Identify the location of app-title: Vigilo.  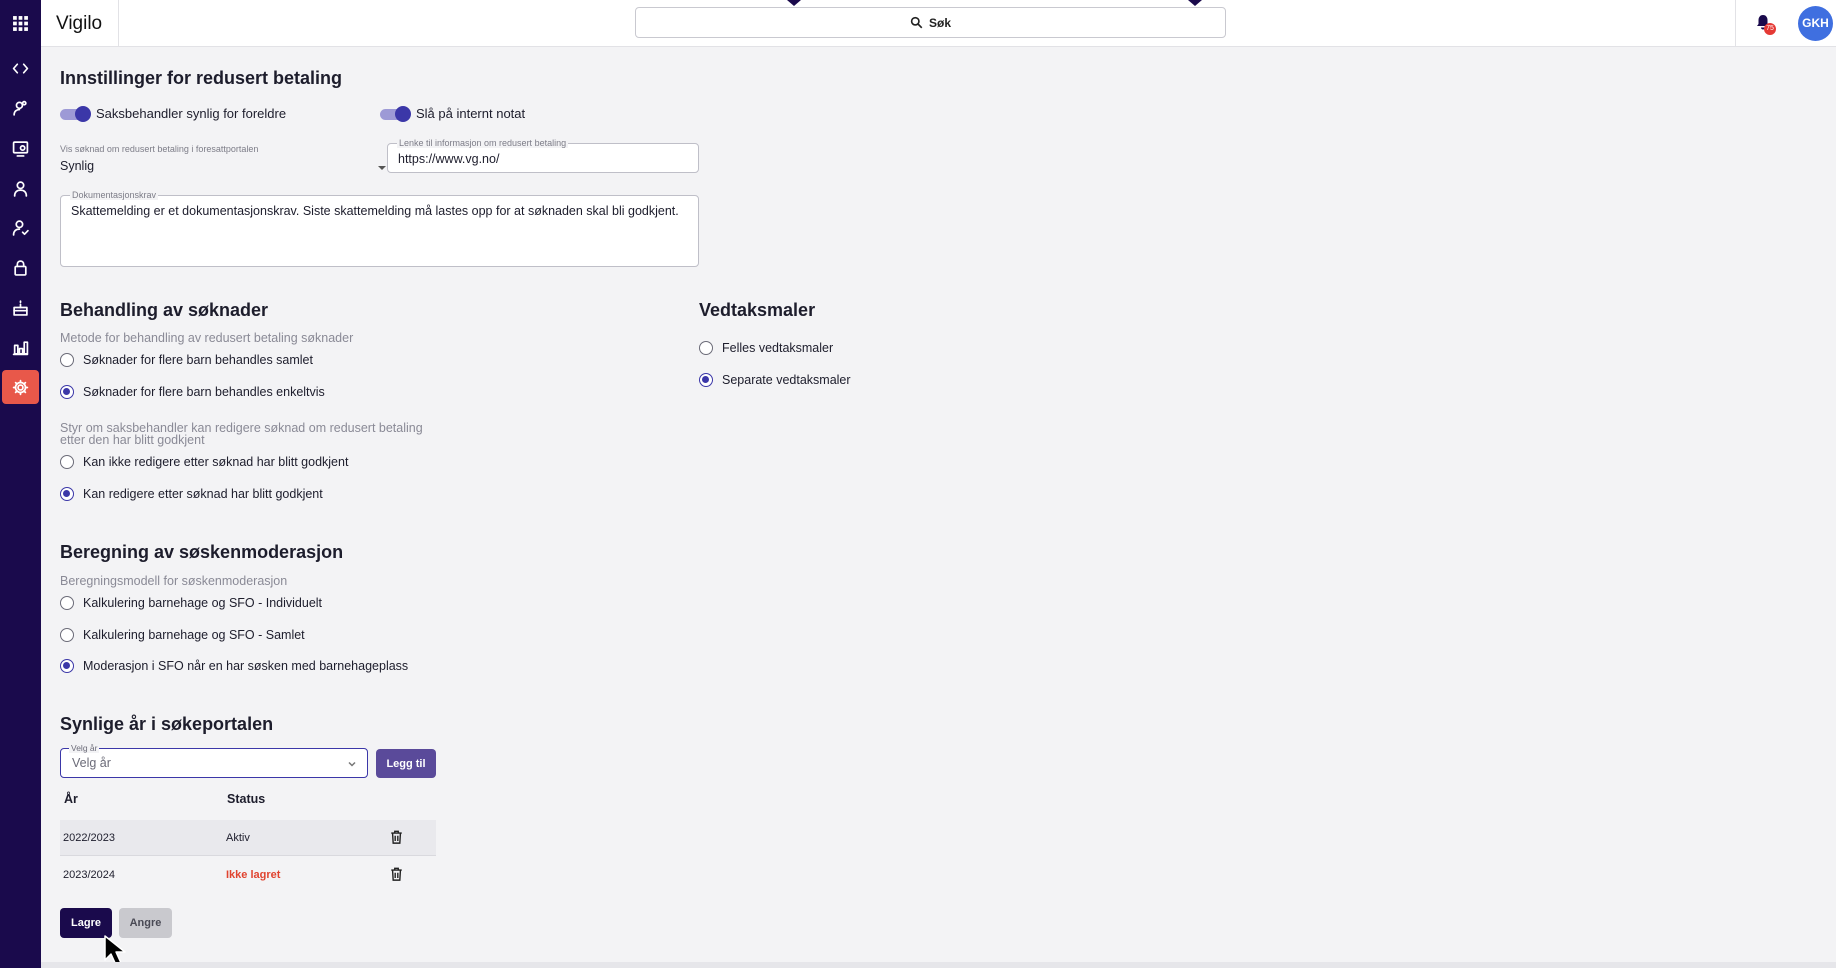
(80, 23).